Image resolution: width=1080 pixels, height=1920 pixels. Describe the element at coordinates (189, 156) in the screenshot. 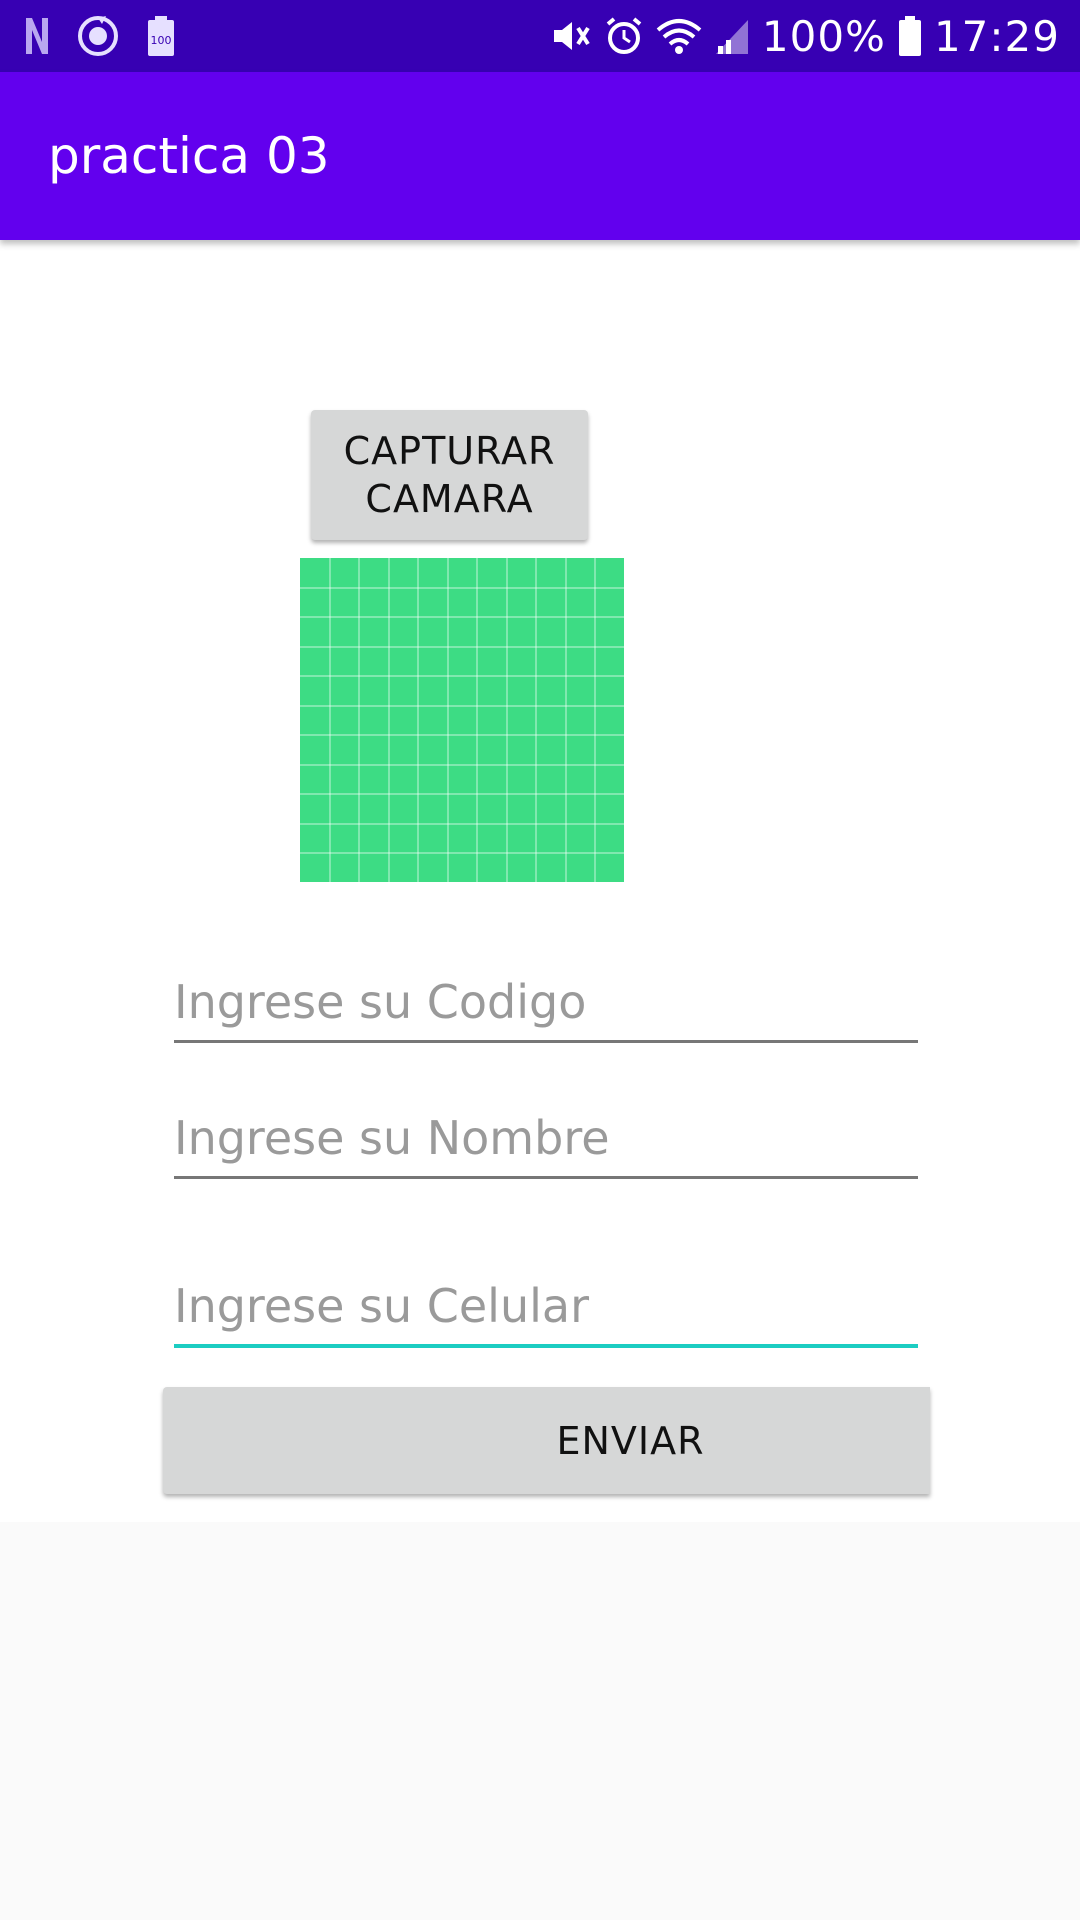

I see `app-title: practica 03` at that location.